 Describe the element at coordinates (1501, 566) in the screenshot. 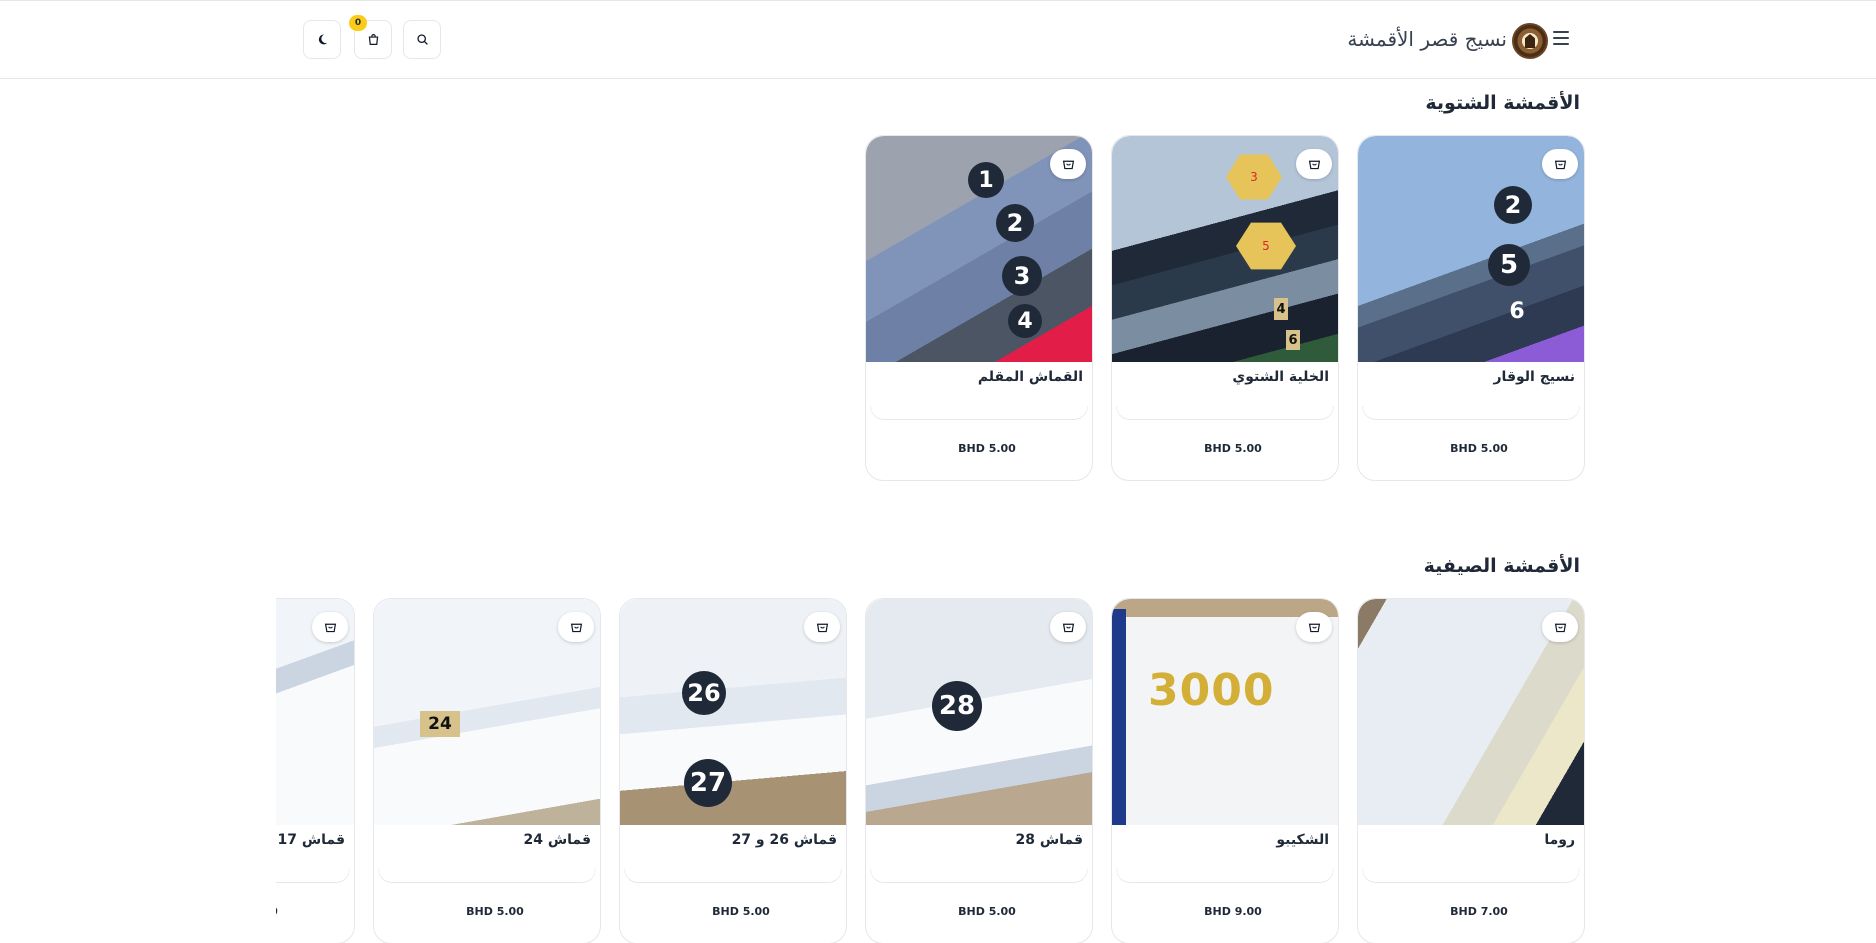

I see `section-title-summer: الأقمشة الصيفية` at that location.